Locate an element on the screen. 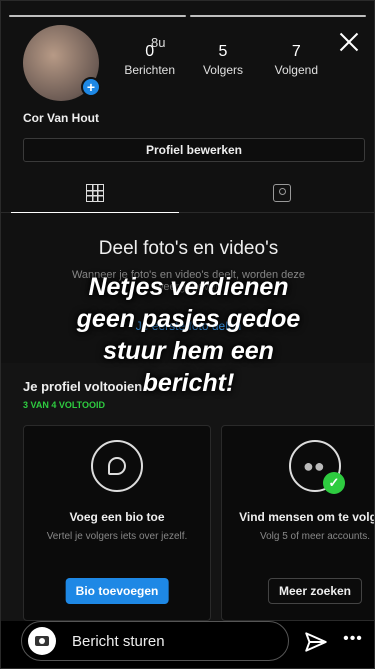 This screenshot has height=669, width=375. complete-profile-count: 3 VAN 4 VOLTOOID is located at coordinates (64, 405).